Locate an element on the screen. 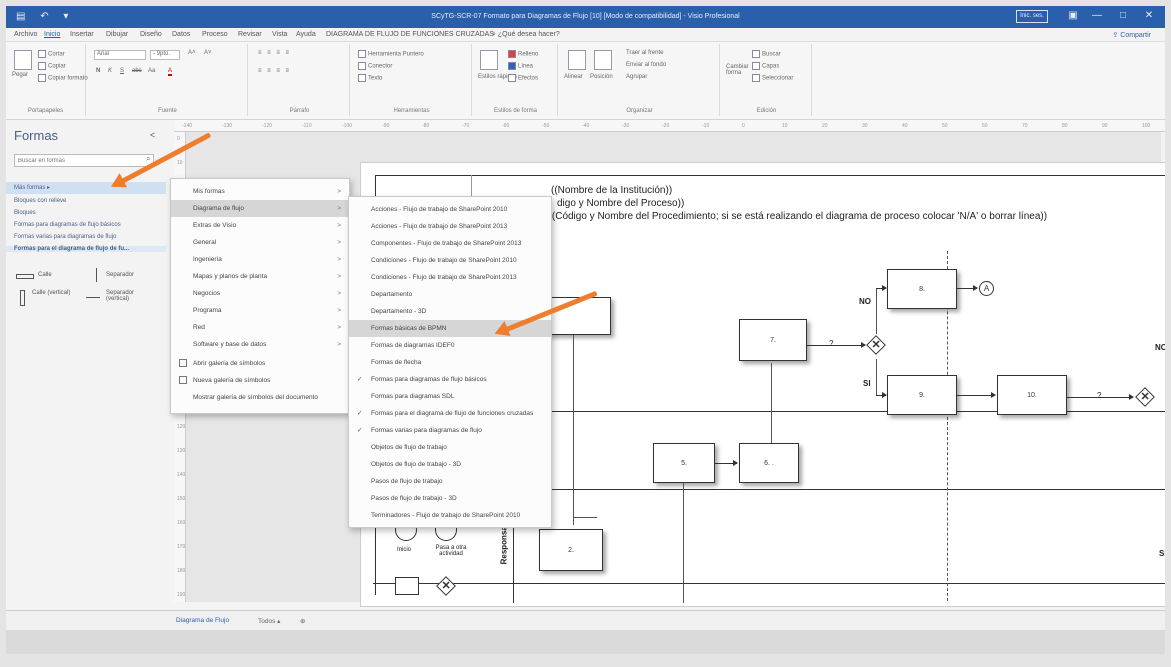 The image size is (1171, 667). tab-inicio: Inicio is located at coordinates (52, 34).